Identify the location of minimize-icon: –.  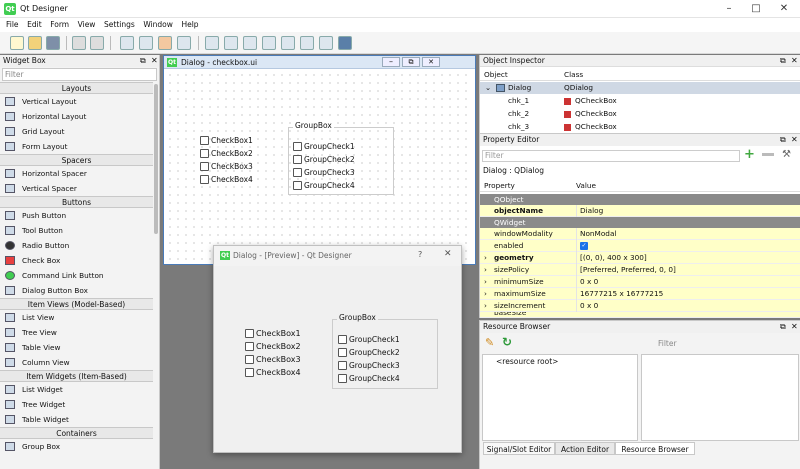
(729, 9).